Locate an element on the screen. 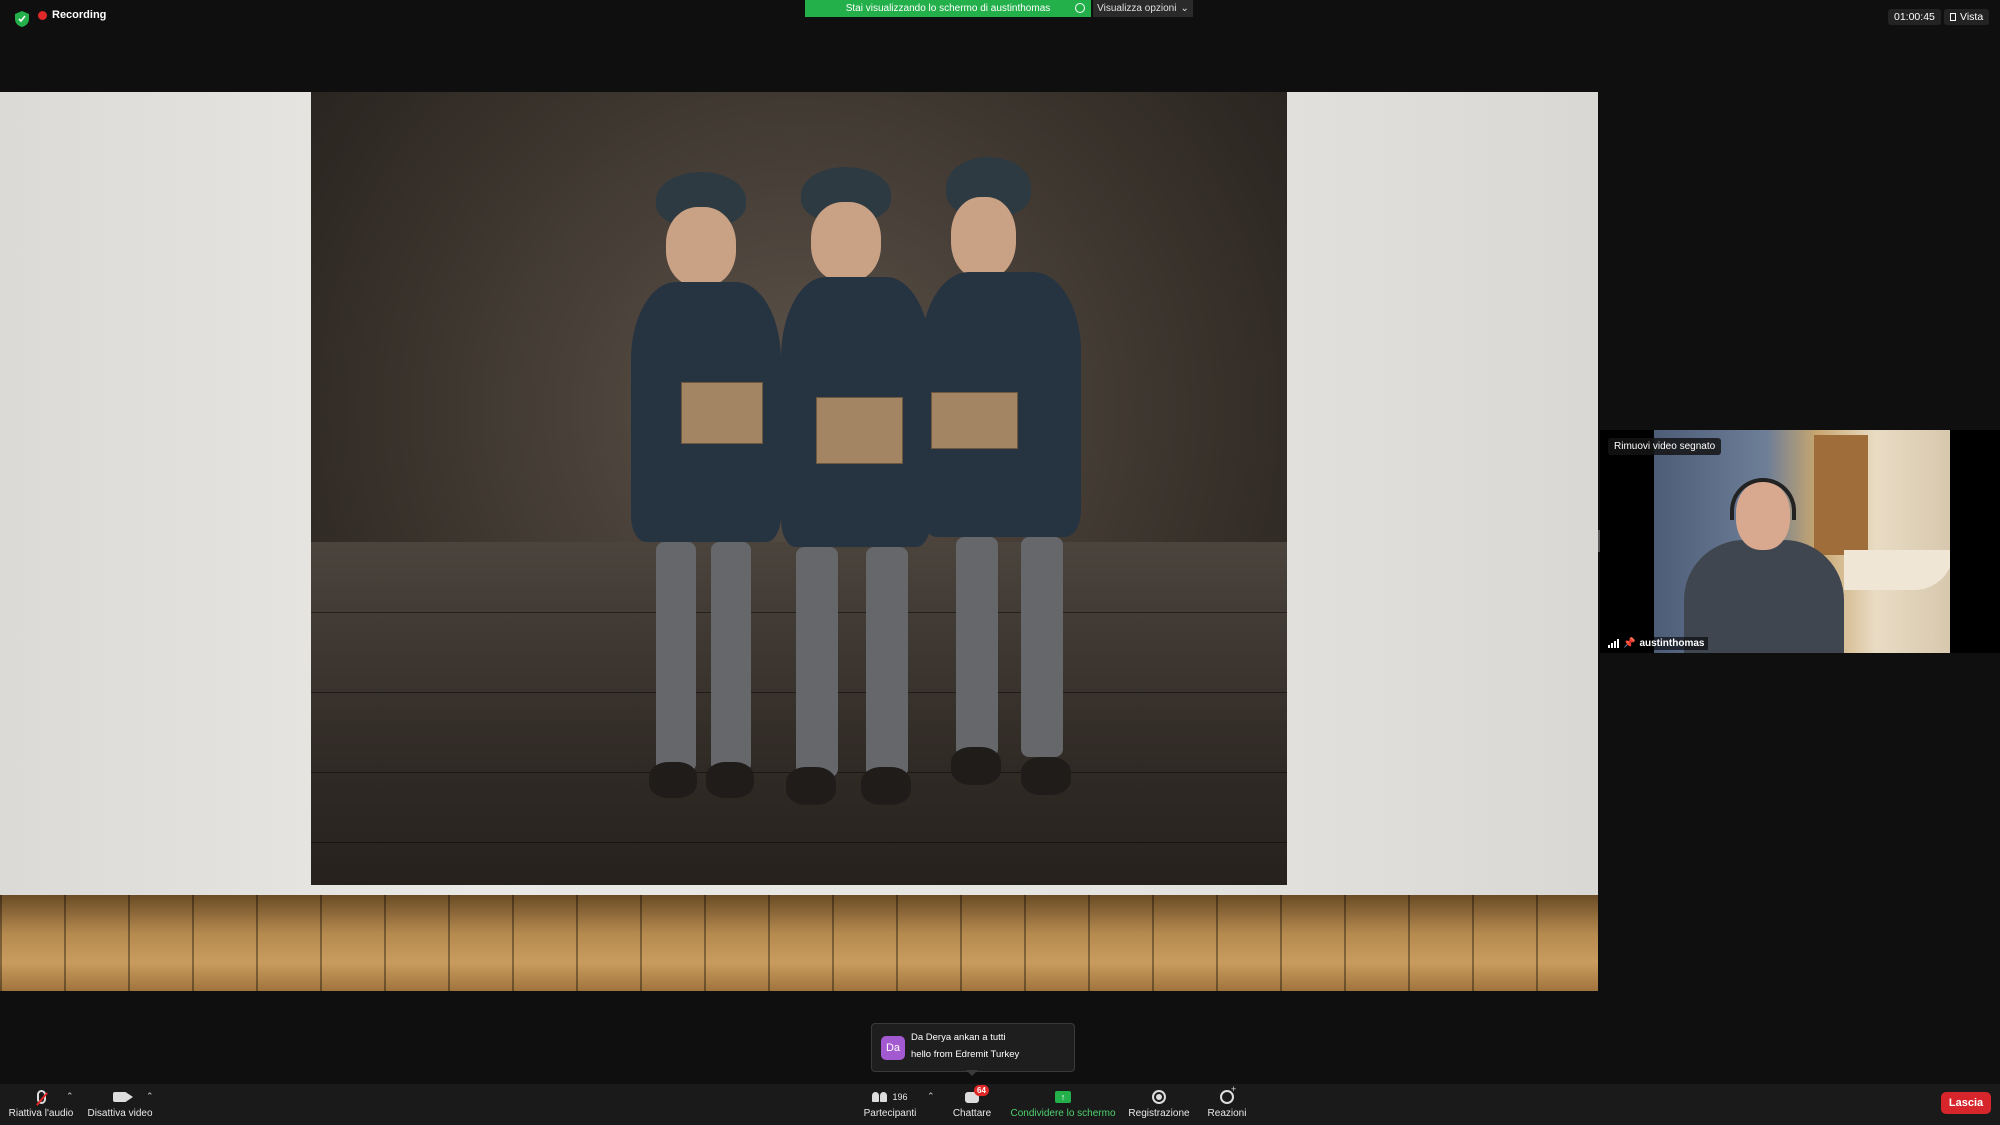 The height and width of the screenshot is (1125, 2000). chat-label: Chattare is located at coordinates (972, 1113).